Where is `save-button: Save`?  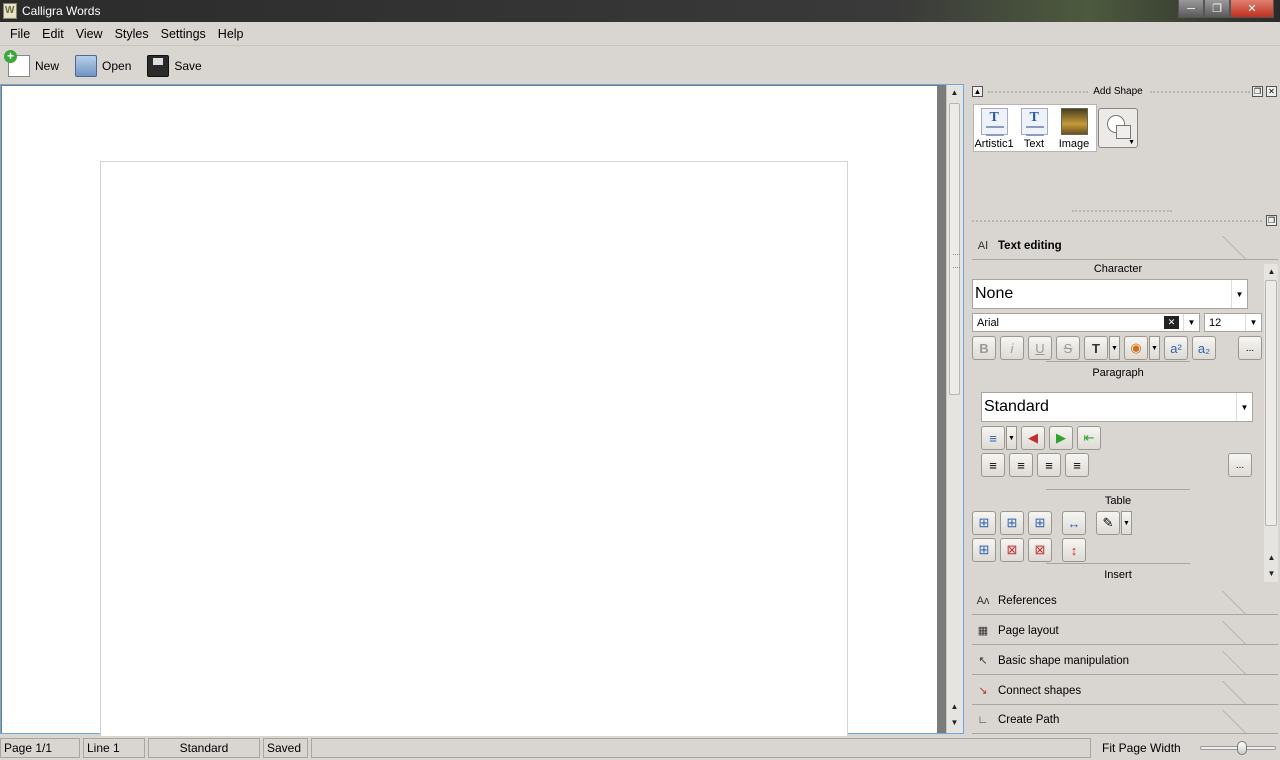 save-button: Save is located at coordinates (174, 65).